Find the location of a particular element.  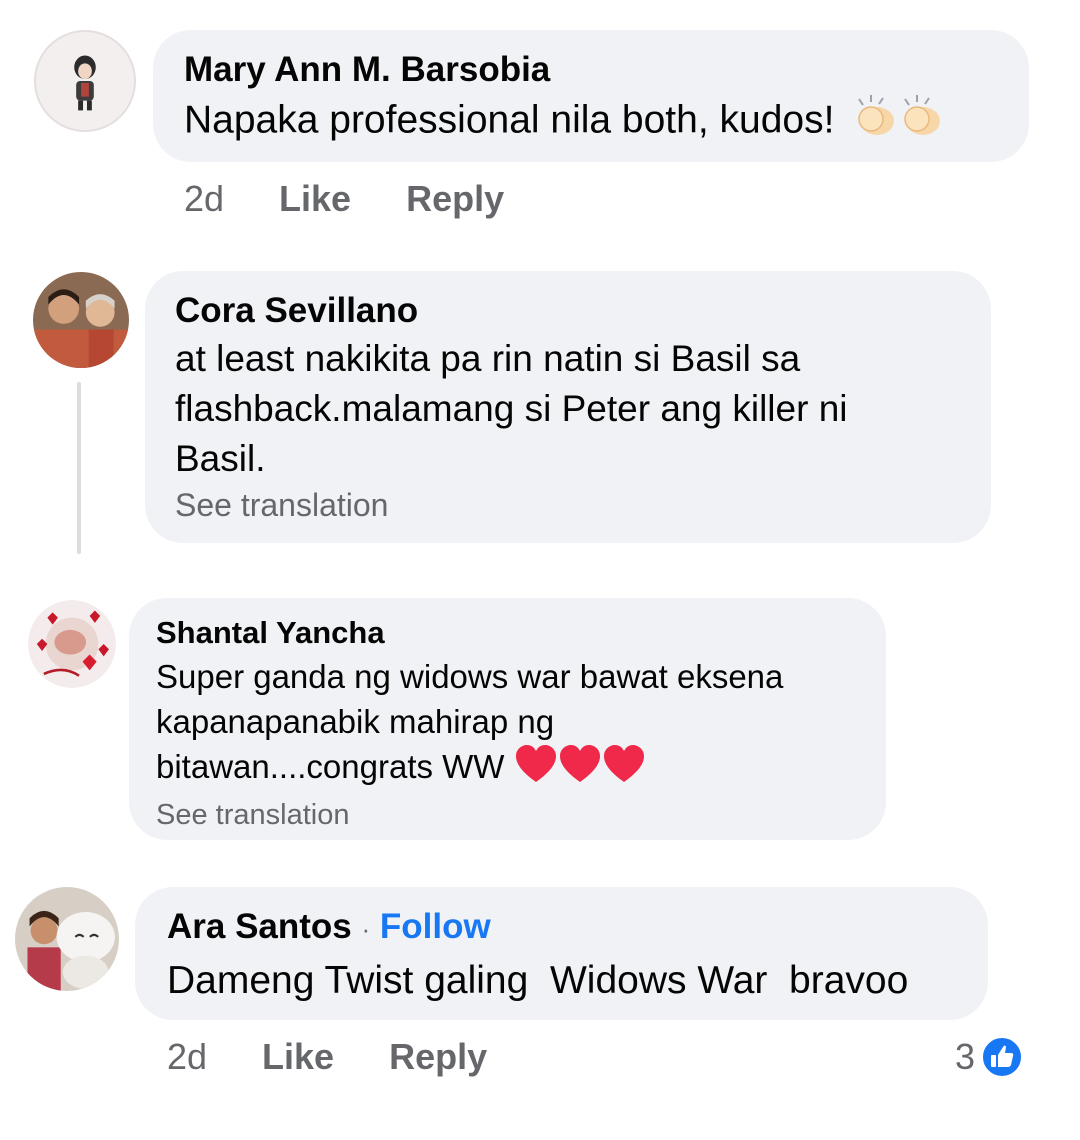

avatar-mary-ann is located at coordinates (85, 81).